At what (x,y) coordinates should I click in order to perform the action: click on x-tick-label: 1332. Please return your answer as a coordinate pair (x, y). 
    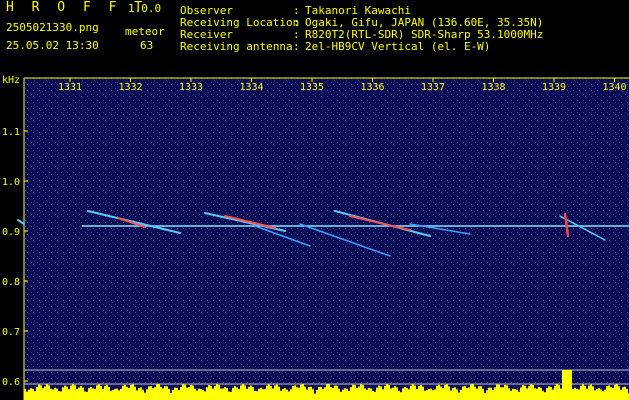
    Looking at the image, I should click on (130, 87).